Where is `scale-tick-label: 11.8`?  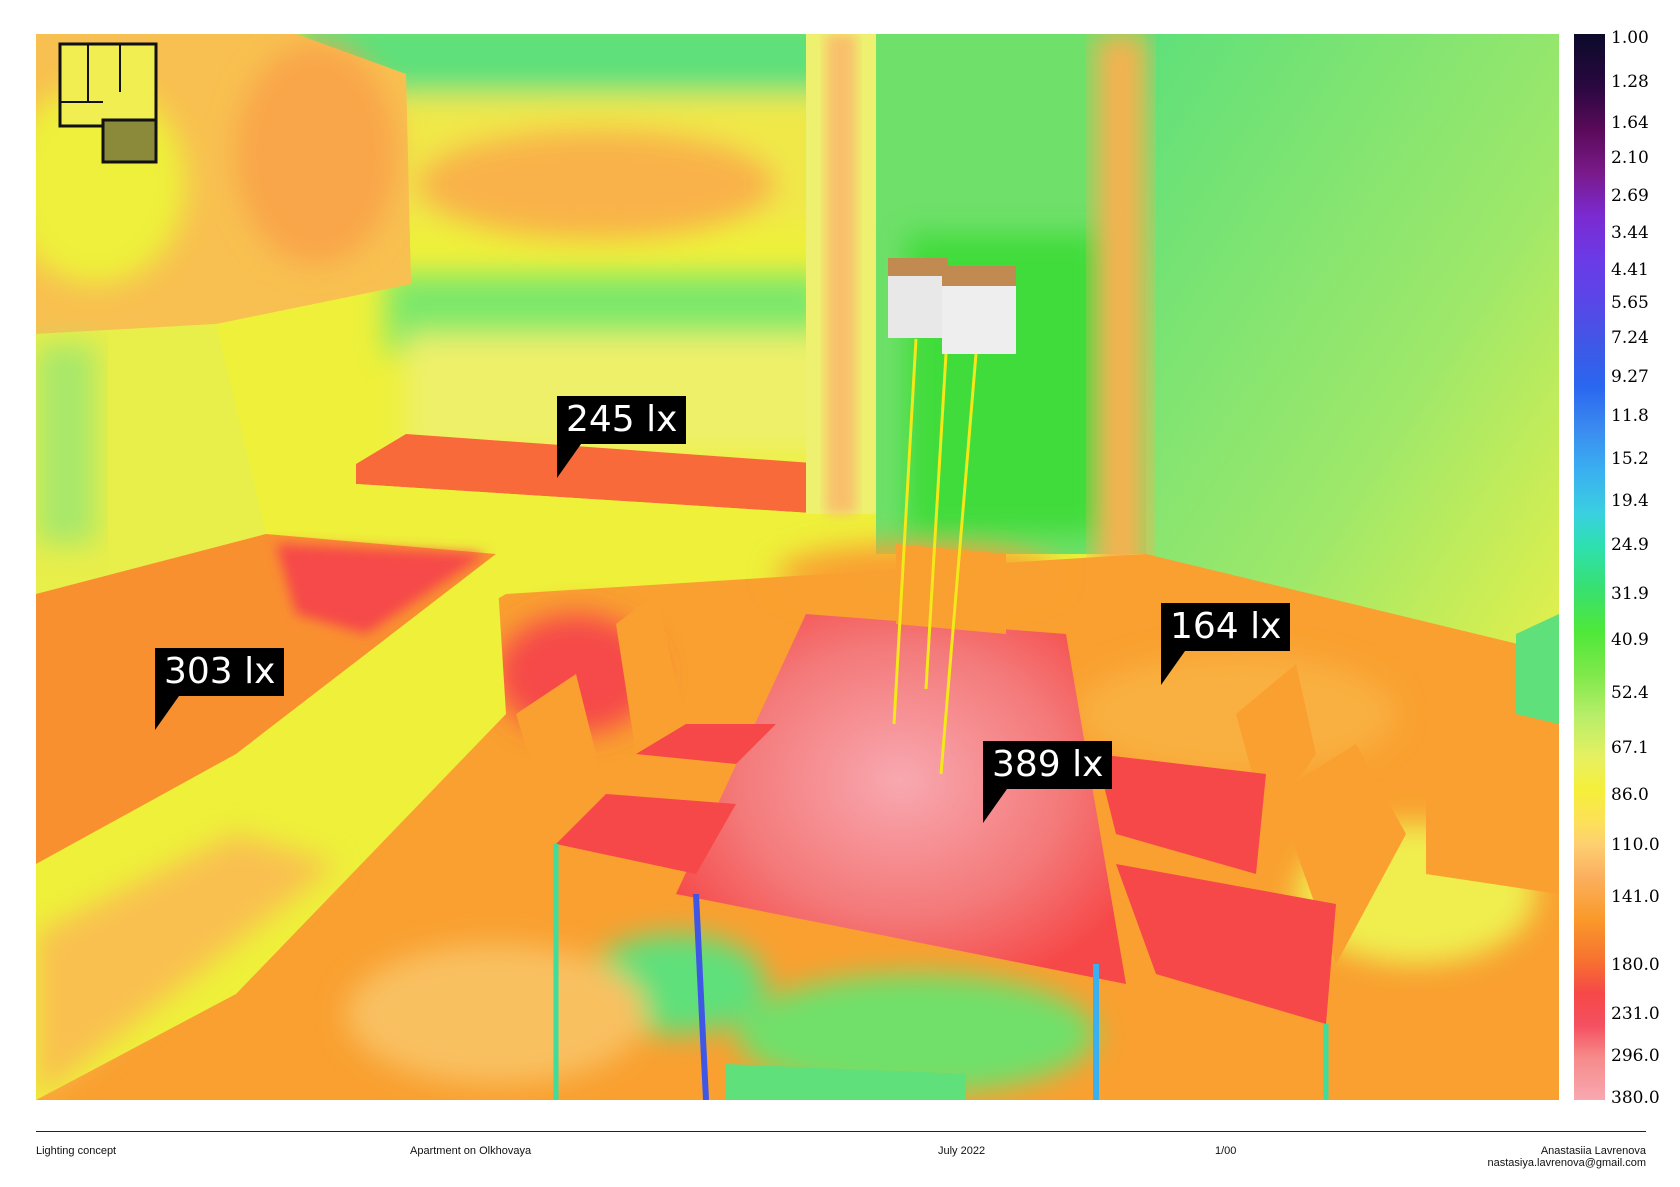 scale-tick-label: 11.8 is located at coordinates (1630, 416).